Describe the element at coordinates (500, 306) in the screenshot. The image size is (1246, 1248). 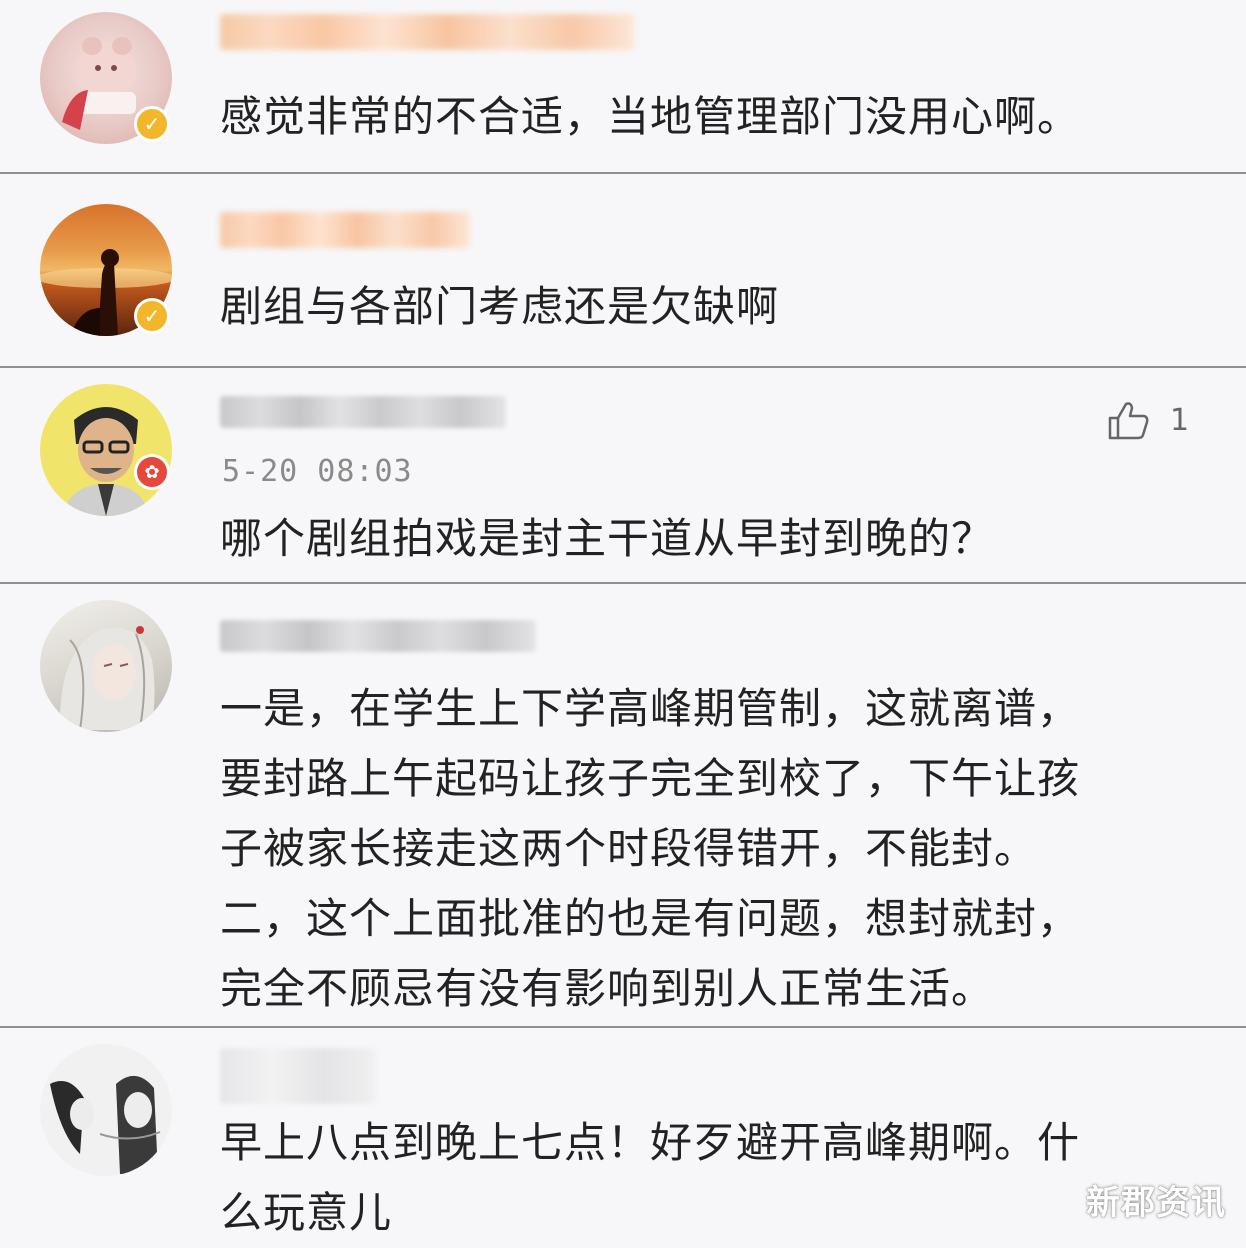
I see `comment-text: 剧组与各部门考虑还是欠缺啊` at that location.